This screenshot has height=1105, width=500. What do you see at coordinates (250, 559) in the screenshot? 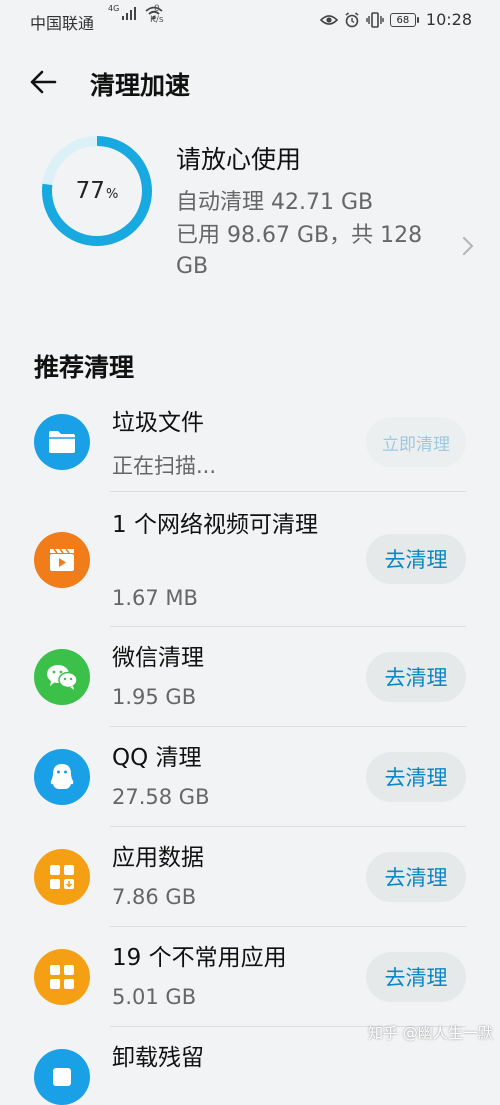
I see `list-item-network-video: 1 个网络视频可清理 1.67 MB 去清理` at bounding box center [250, 559].